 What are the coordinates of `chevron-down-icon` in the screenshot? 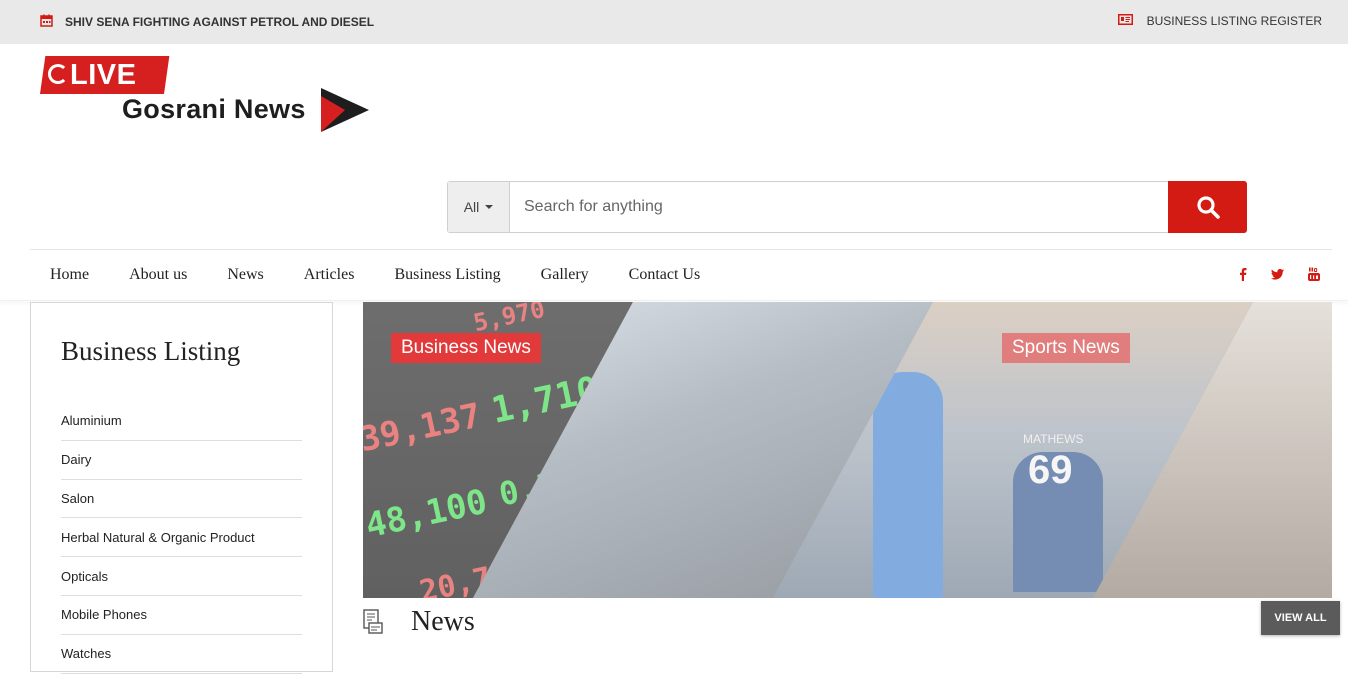 It's located at (489, 207).